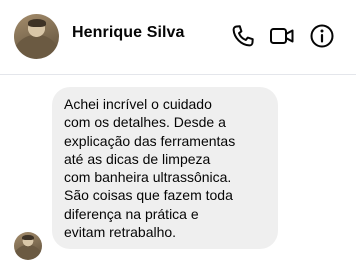 The width and height of the screenshot is (356, 279). I want to click on contact-name: Henrique Silva, so click(128, 33).